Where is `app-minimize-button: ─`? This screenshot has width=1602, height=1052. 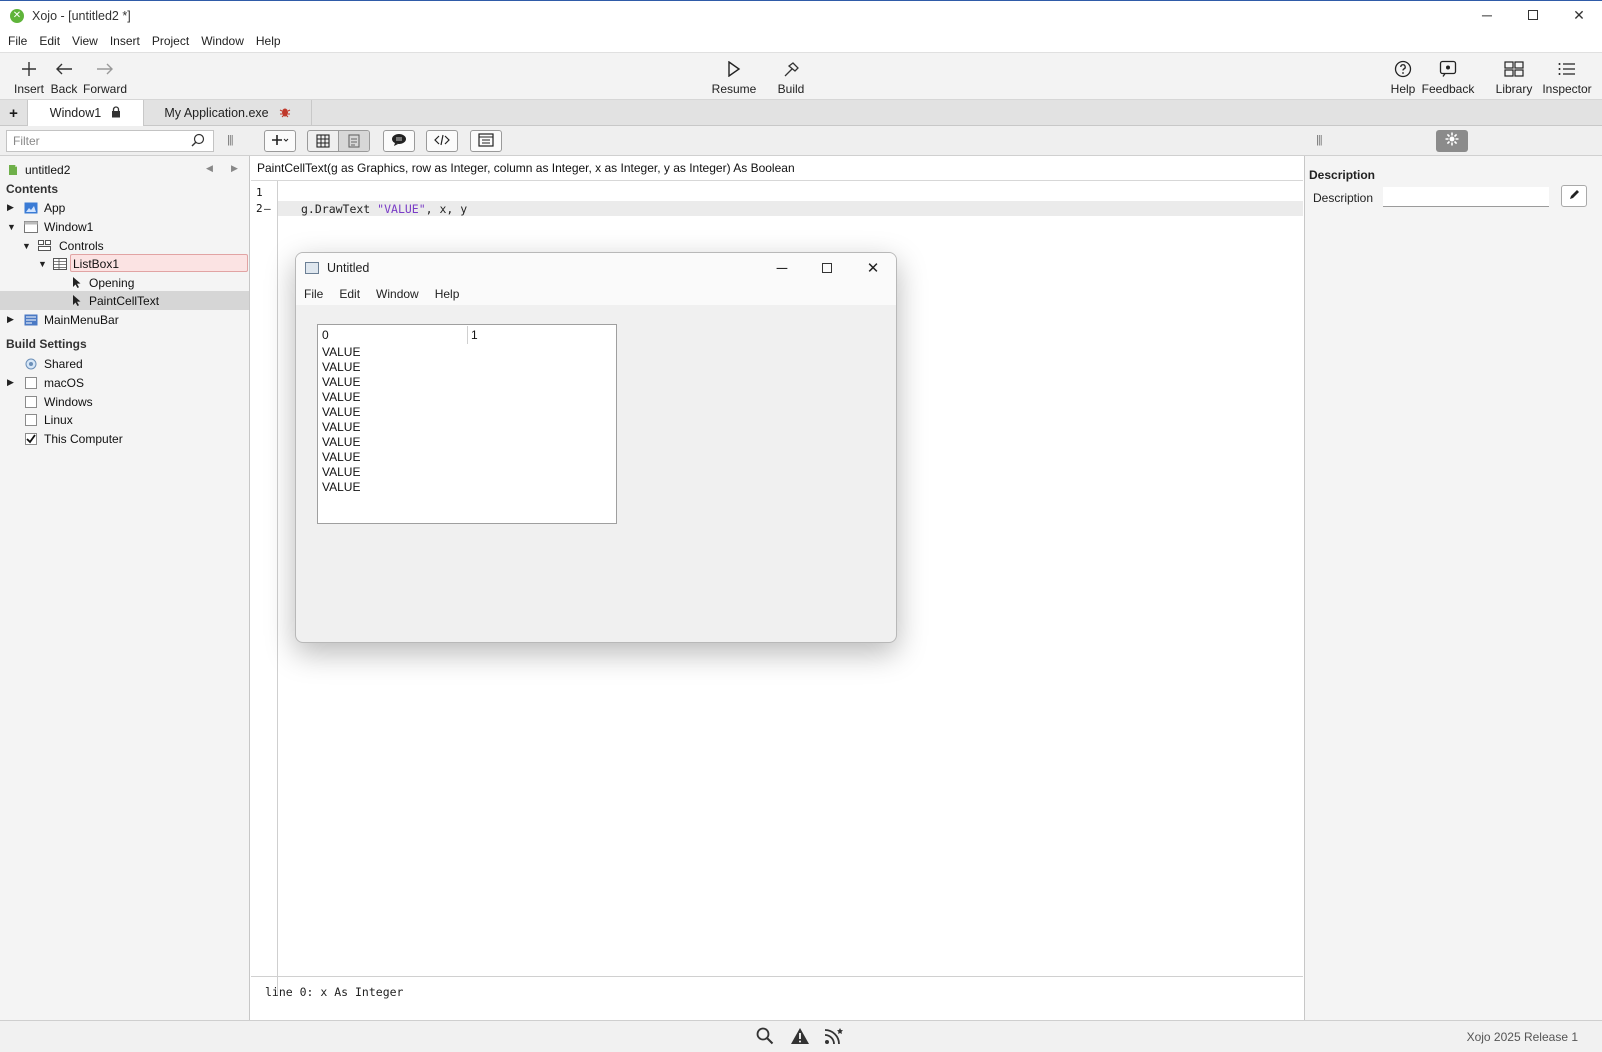
app-minimize-button: ─ is located at coordinates (782, 268).